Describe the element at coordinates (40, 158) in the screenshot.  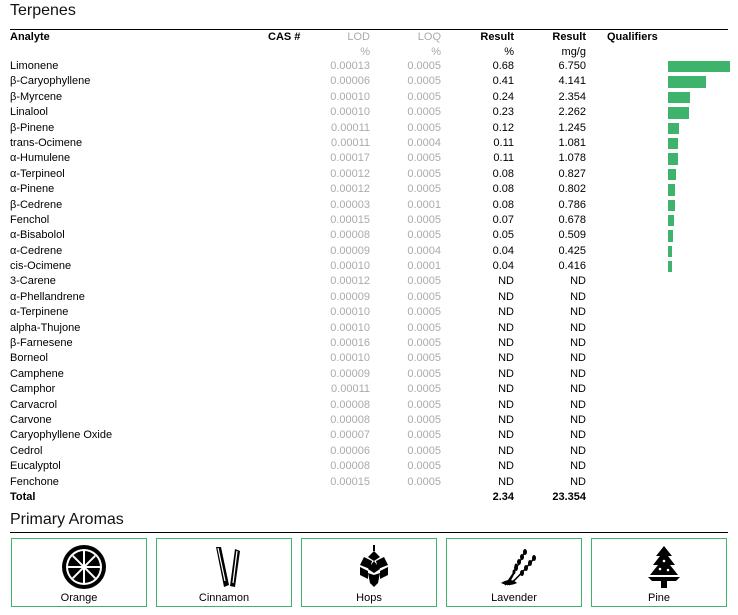
I see `analyte-name: α-Humulene` at that location.